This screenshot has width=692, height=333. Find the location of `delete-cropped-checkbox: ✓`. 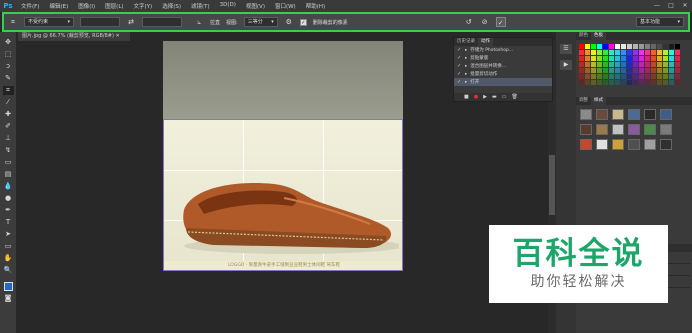

delete-cropped-checkbox: ✓ is located at coordinates (303, 22).